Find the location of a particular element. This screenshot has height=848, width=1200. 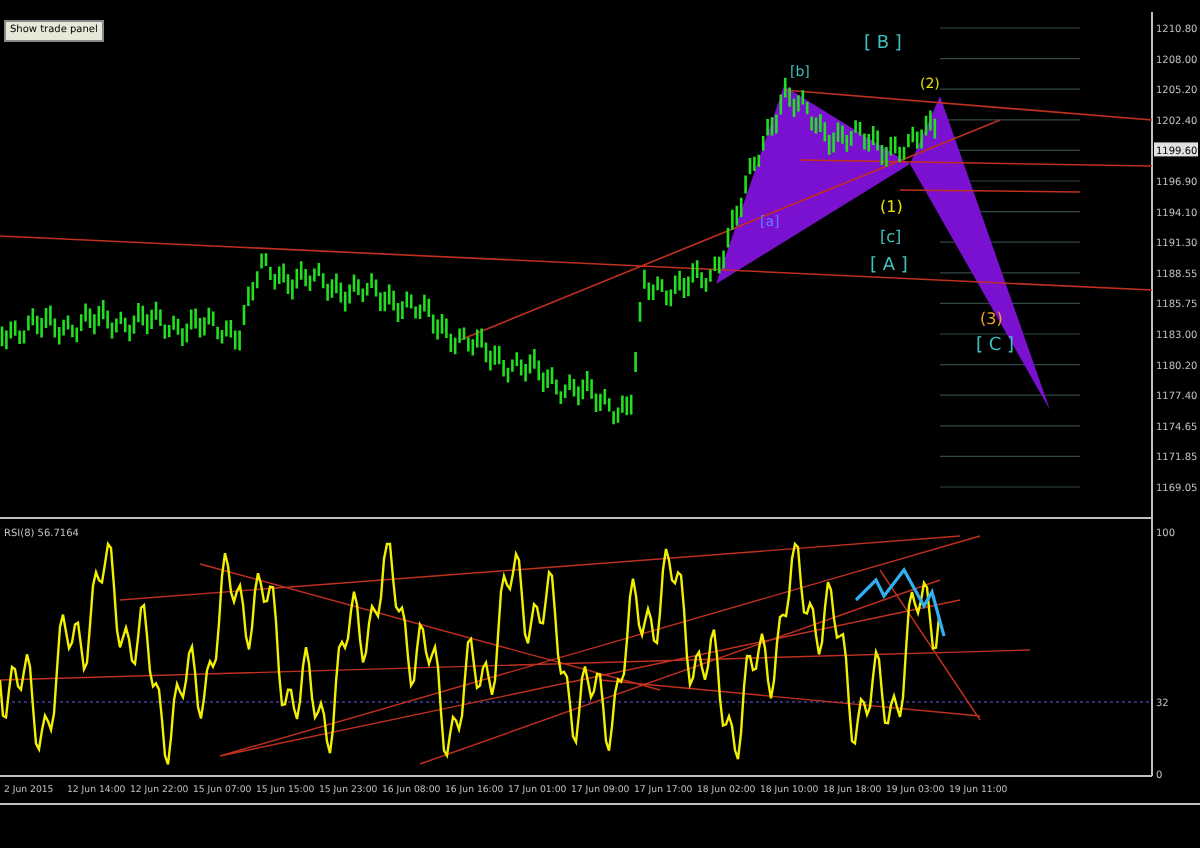

wave-label: [c] is located at coordinates (891, 237).